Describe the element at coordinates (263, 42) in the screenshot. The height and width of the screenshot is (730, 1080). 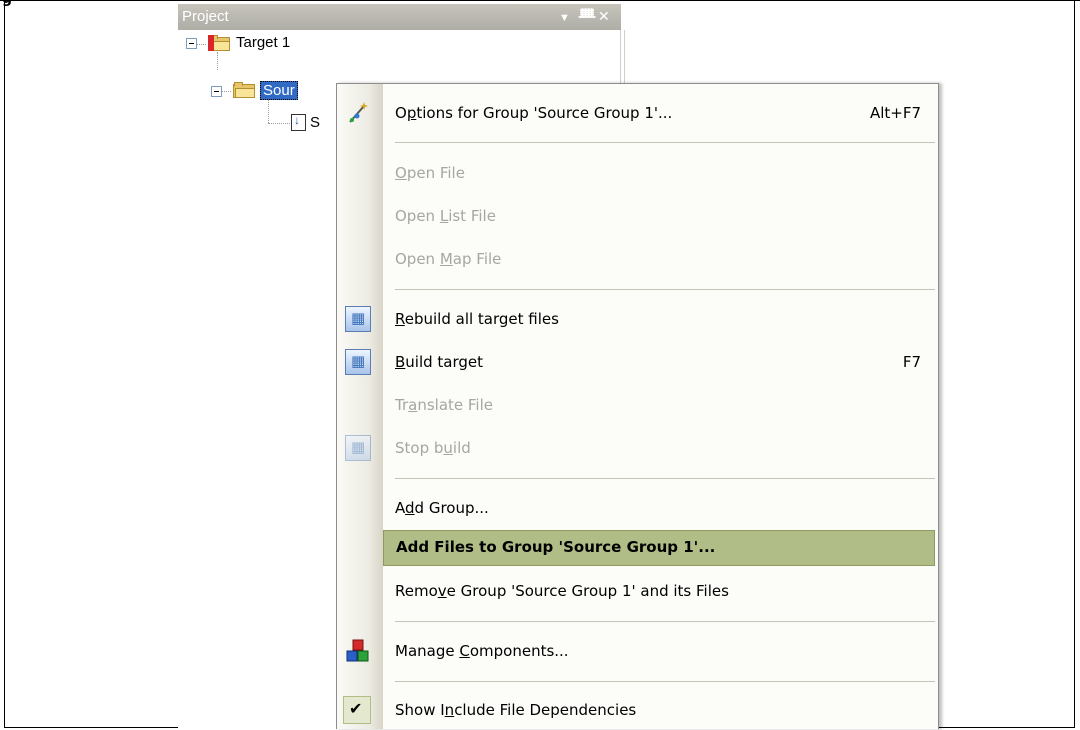
I see `tree-node-target: Target 1` at that location.